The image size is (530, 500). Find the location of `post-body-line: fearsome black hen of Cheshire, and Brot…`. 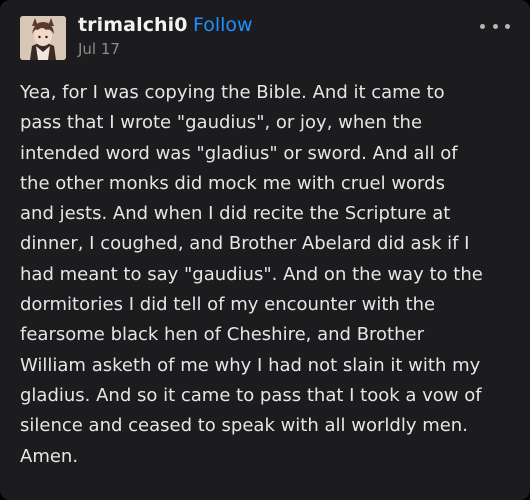

post-body-line: fearsome black hen of Cheshire, and Brot… is located at coordinates (222, 335).